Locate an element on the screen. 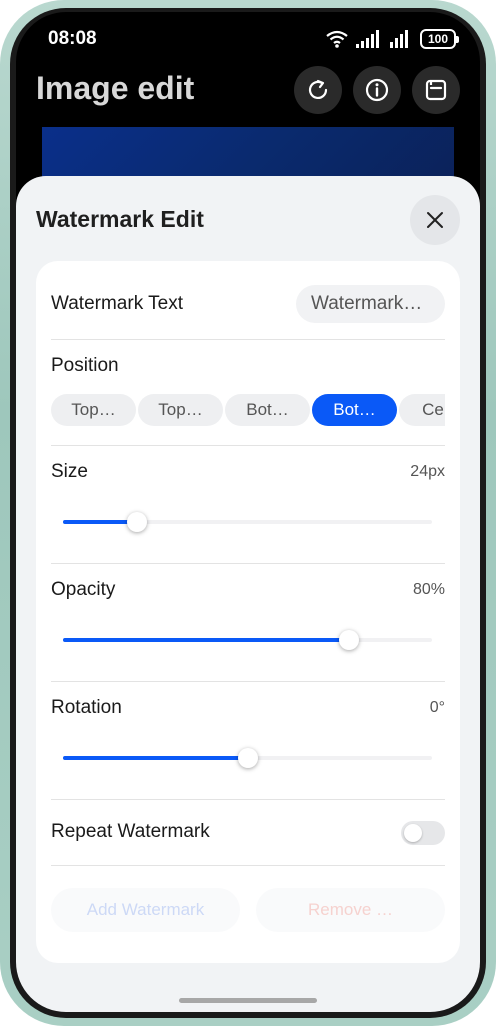 This screenshot has height=1026, width=496. save-icon is located at coordinates (436, 90).